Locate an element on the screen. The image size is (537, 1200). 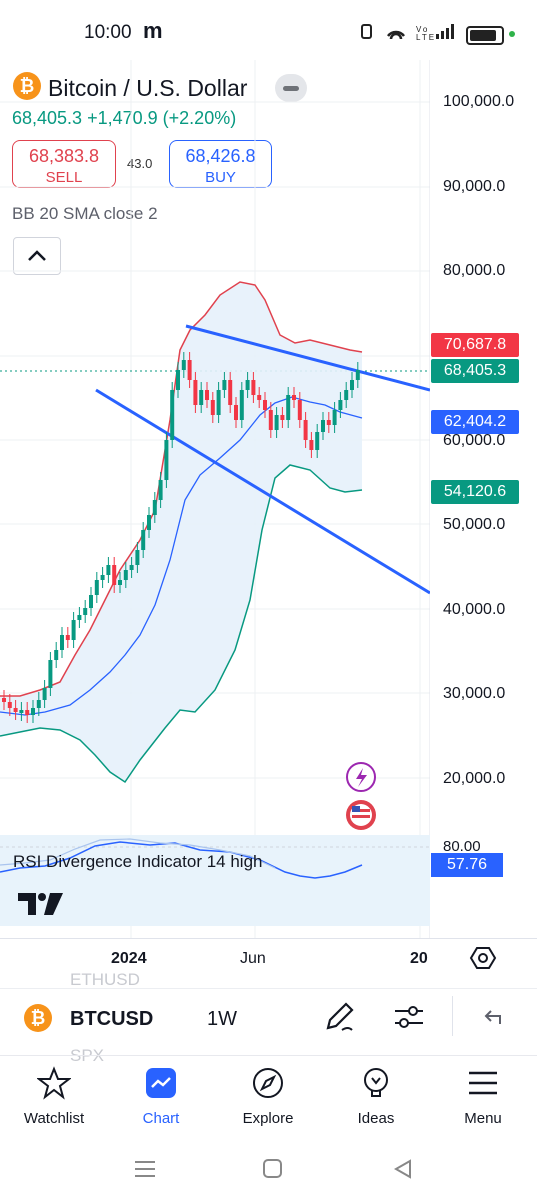
price-axis-label: 80,000.0 is located at coordinates (474, 270).